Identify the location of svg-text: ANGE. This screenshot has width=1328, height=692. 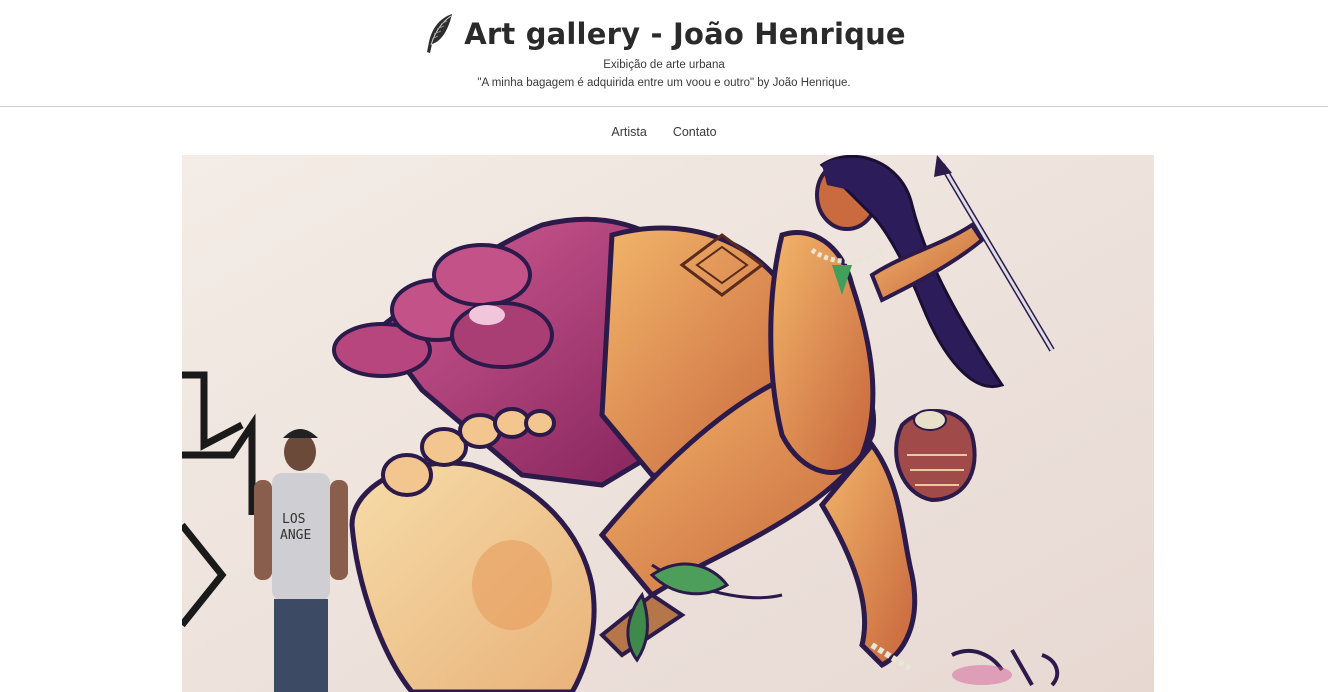
(295, 535).